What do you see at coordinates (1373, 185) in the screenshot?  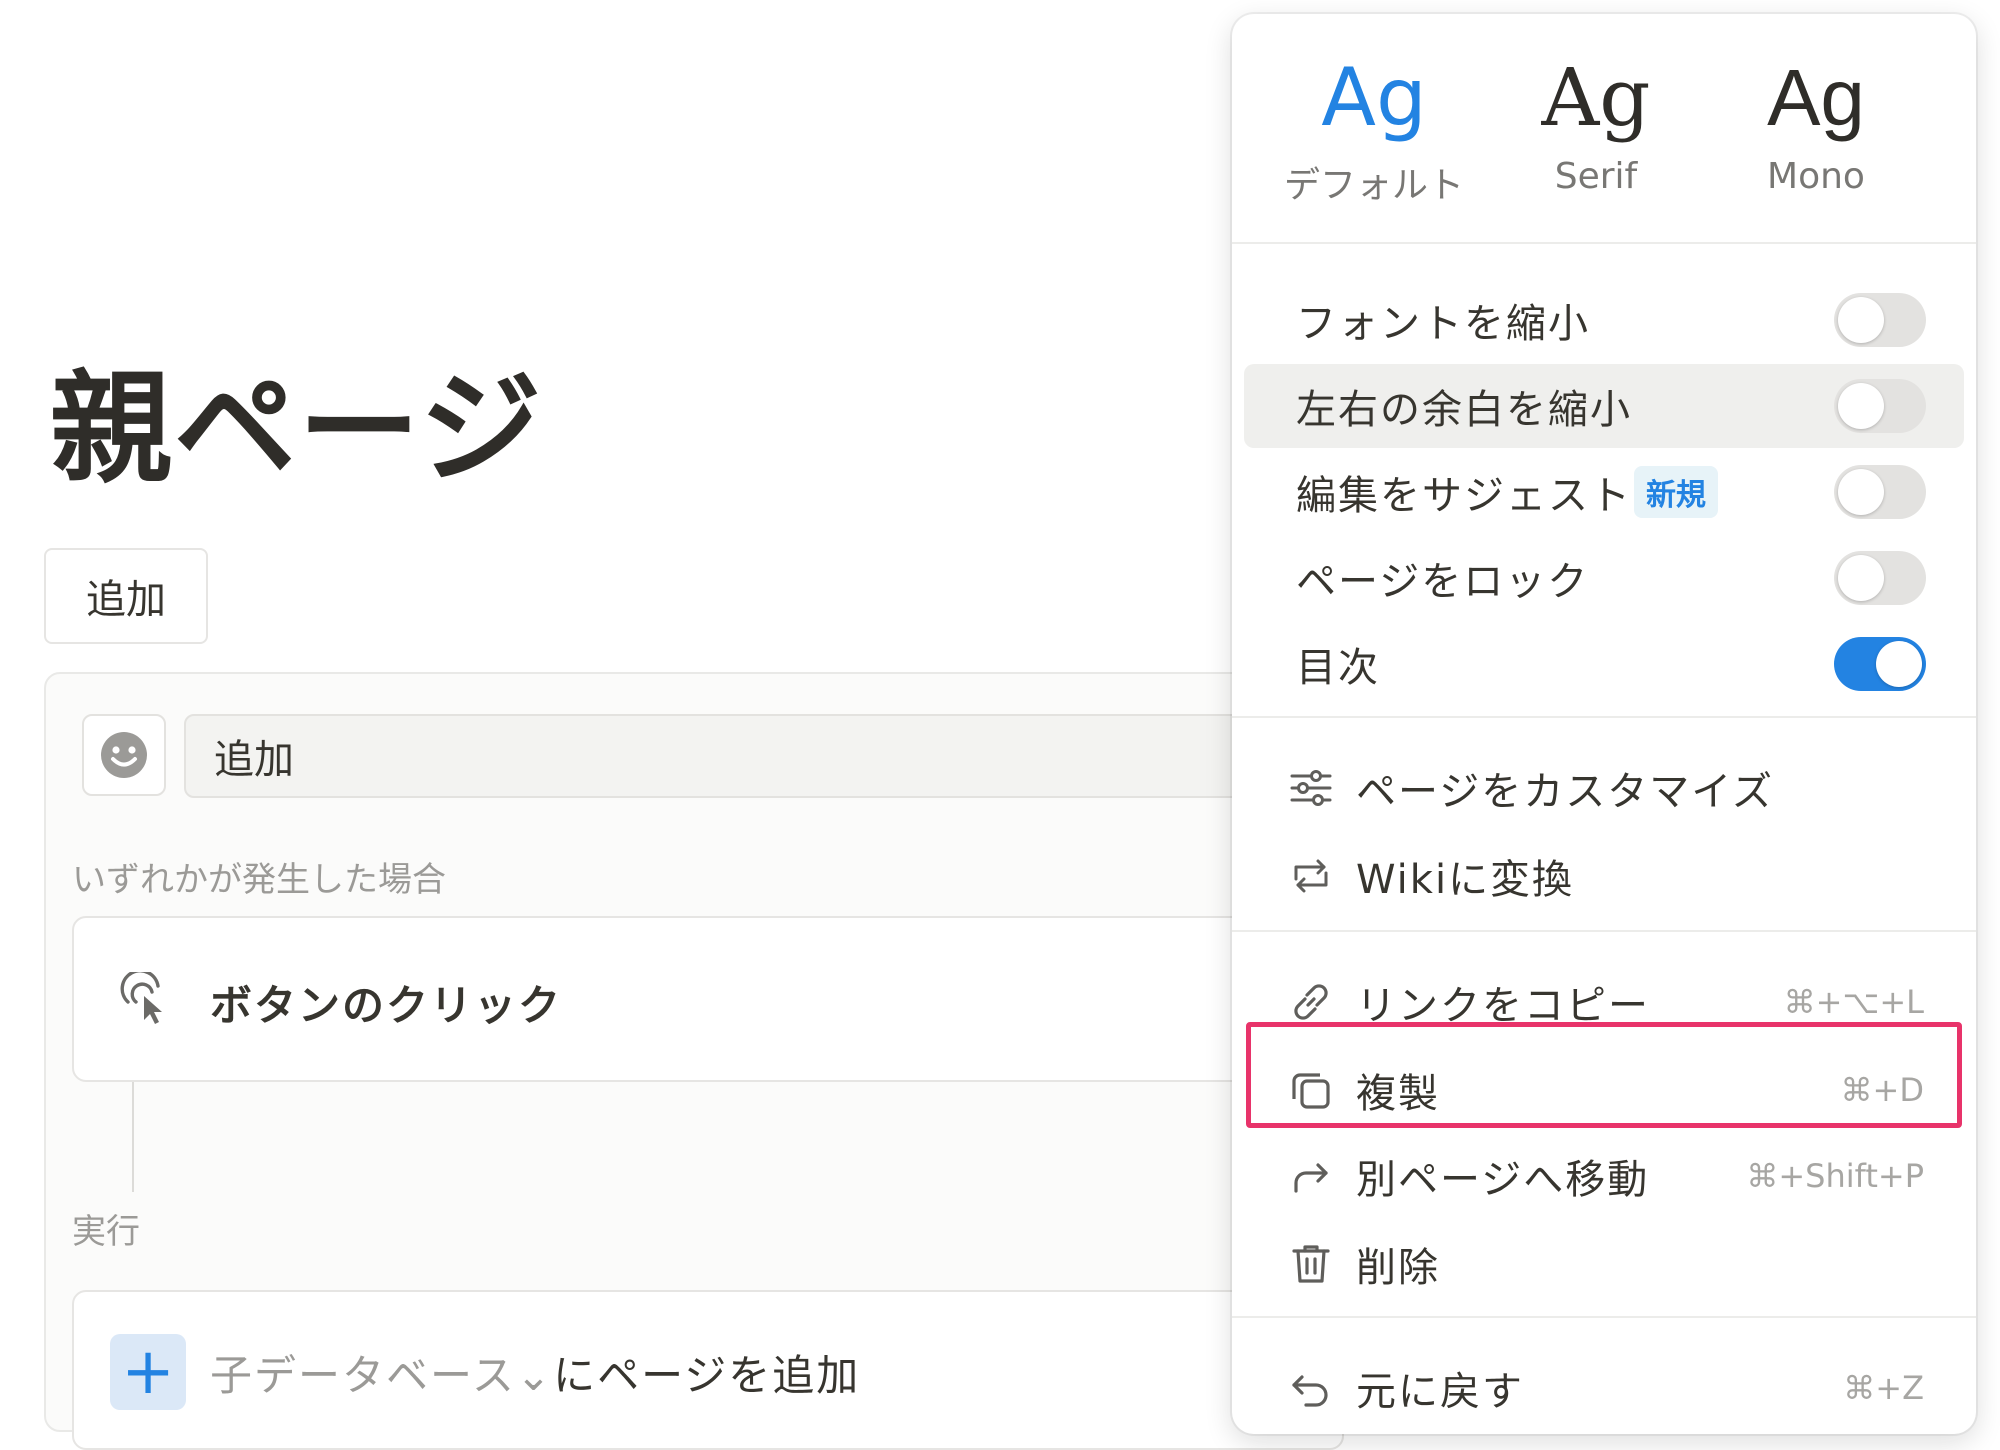 I see `font-name-default: デフォルト` at bounding box center [1373, 185].